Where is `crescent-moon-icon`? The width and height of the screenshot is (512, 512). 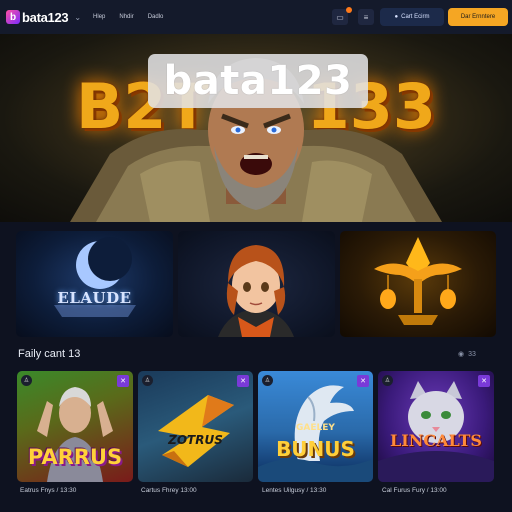
crescent-moon-icon is located at coordinates (95, 277).